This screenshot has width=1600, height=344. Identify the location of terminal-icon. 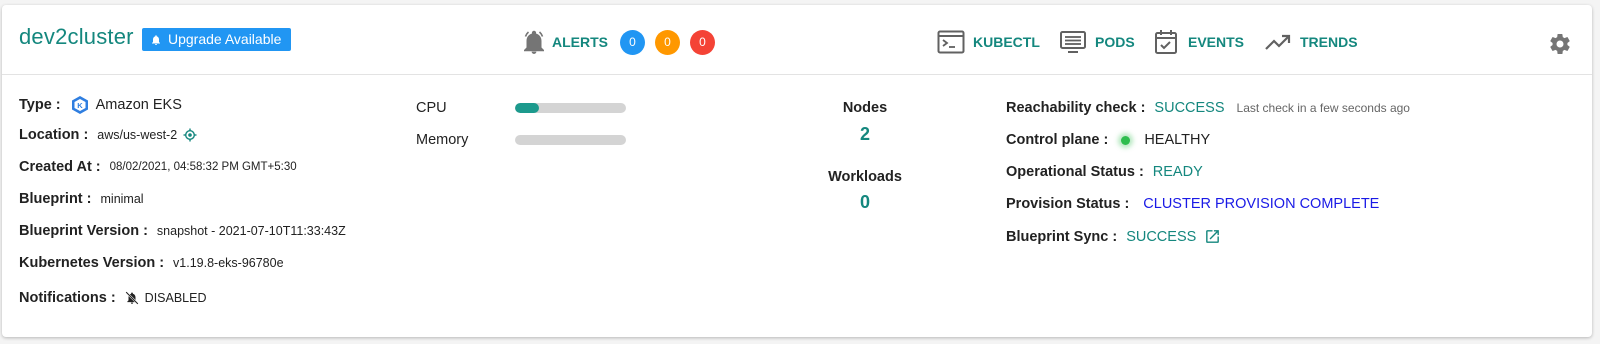
(951, 42).